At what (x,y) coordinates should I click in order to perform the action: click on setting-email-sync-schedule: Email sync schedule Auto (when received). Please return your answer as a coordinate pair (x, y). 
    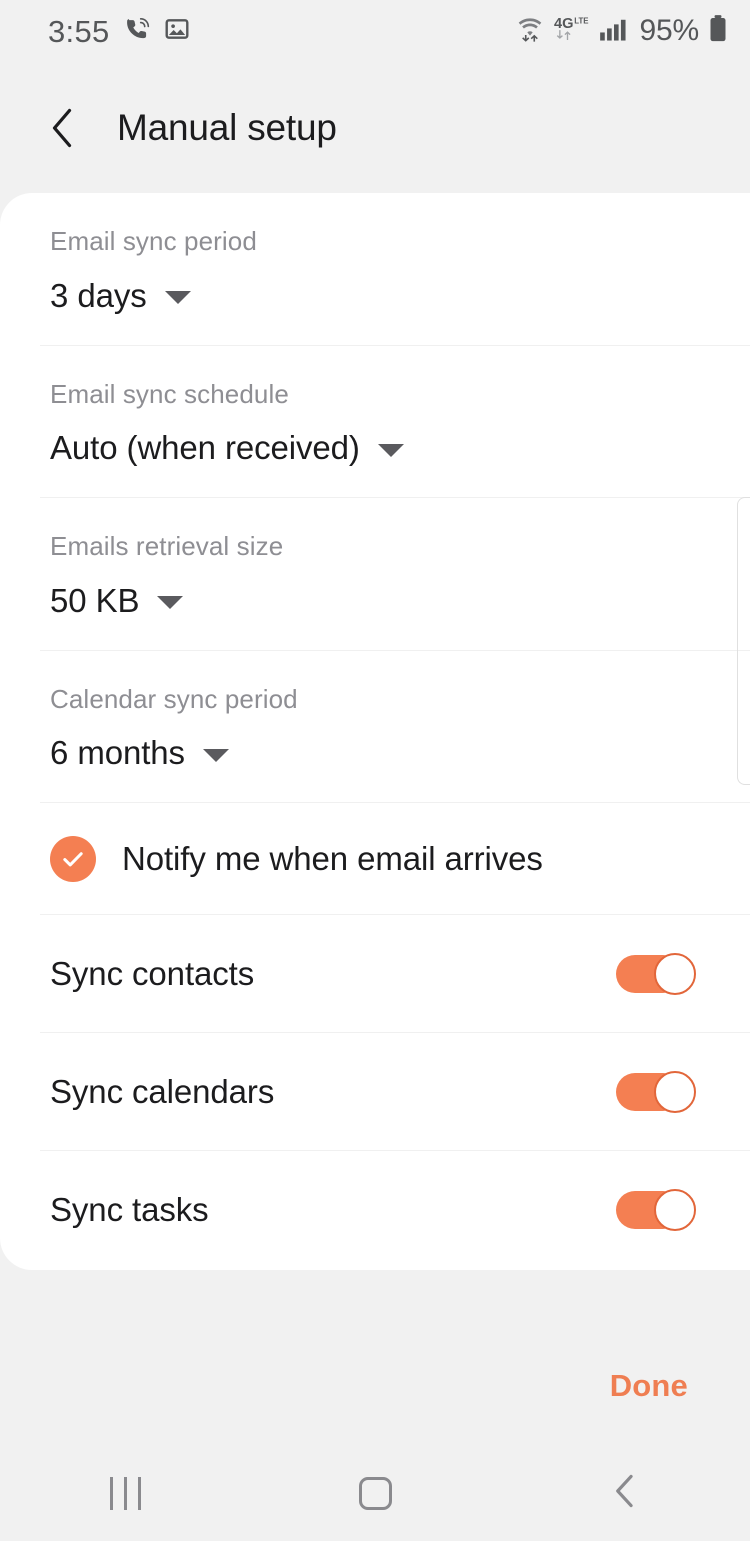
    Looking at the image, I should click on (375, 422).